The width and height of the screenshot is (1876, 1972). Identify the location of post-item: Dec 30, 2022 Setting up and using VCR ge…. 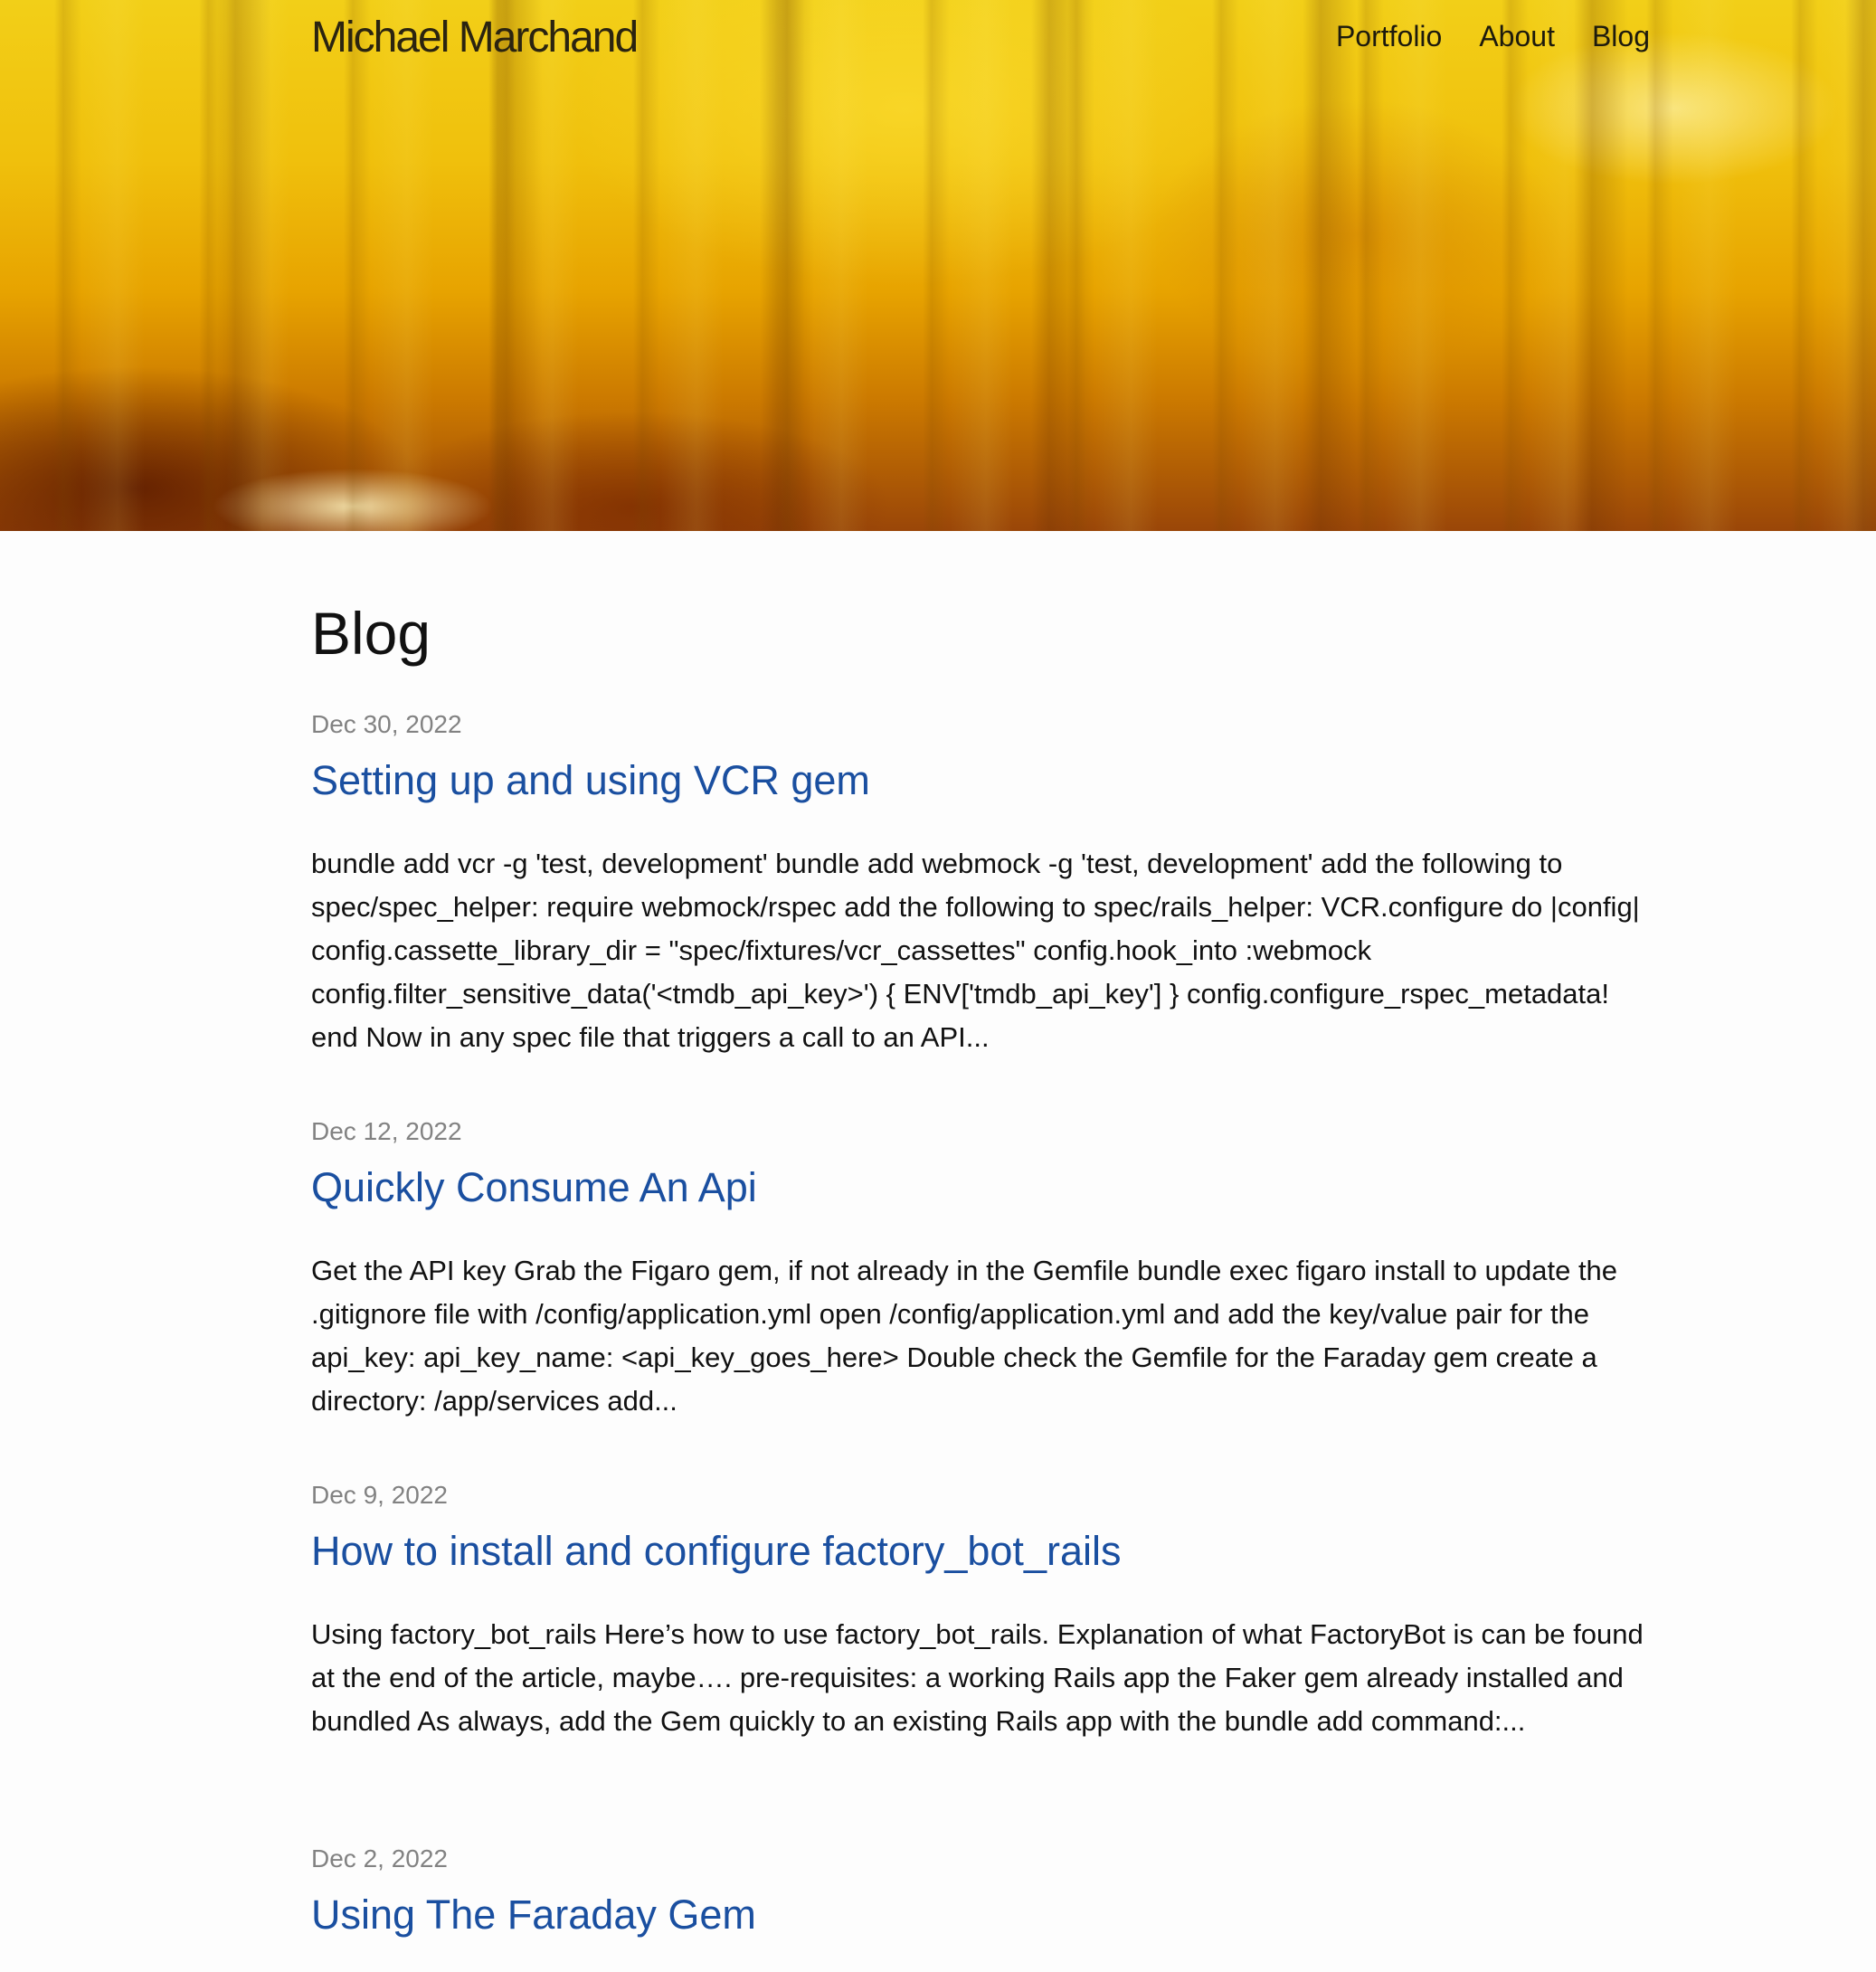
(980, 885).